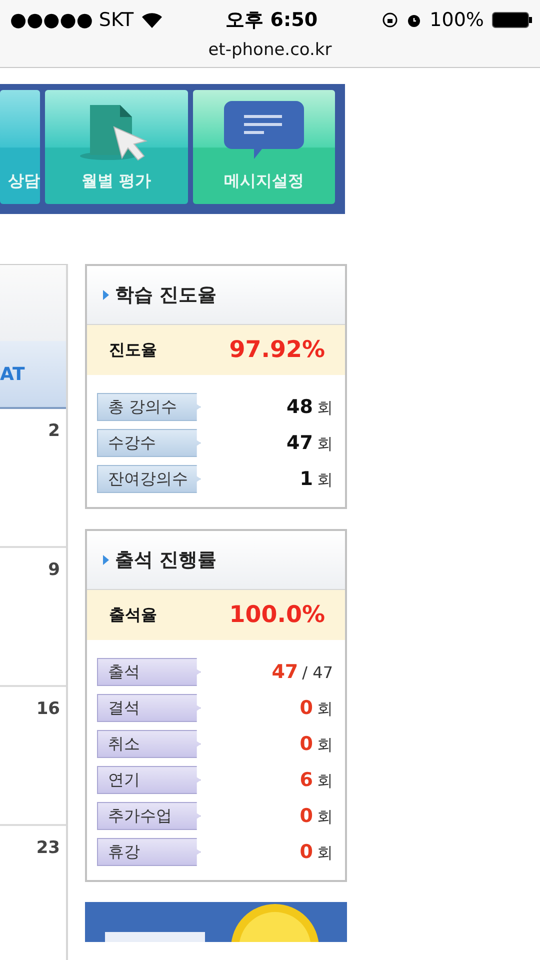  What do you see at coordinates (512, 20) in the screenshot?
I see `battery-icon` at bounding box center [512, 20].